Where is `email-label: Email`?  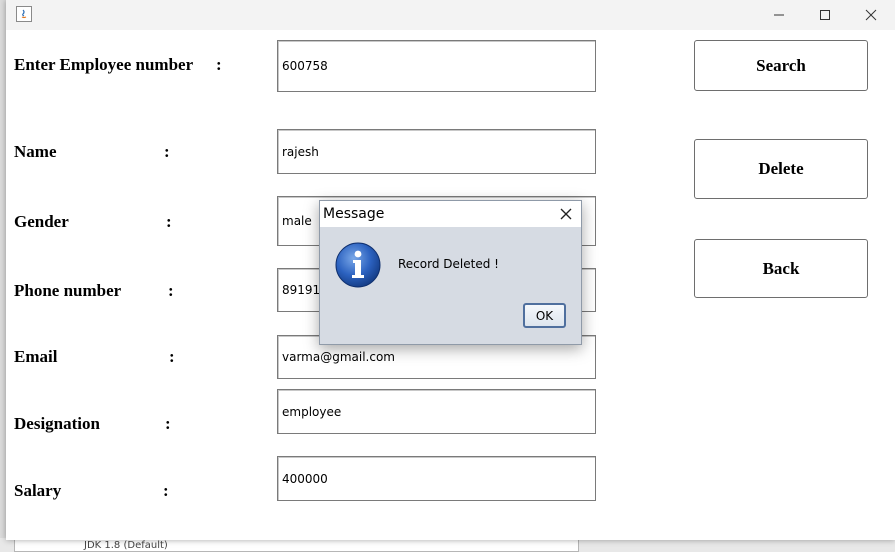
email-label: Email is located at coordinates (36, 356).